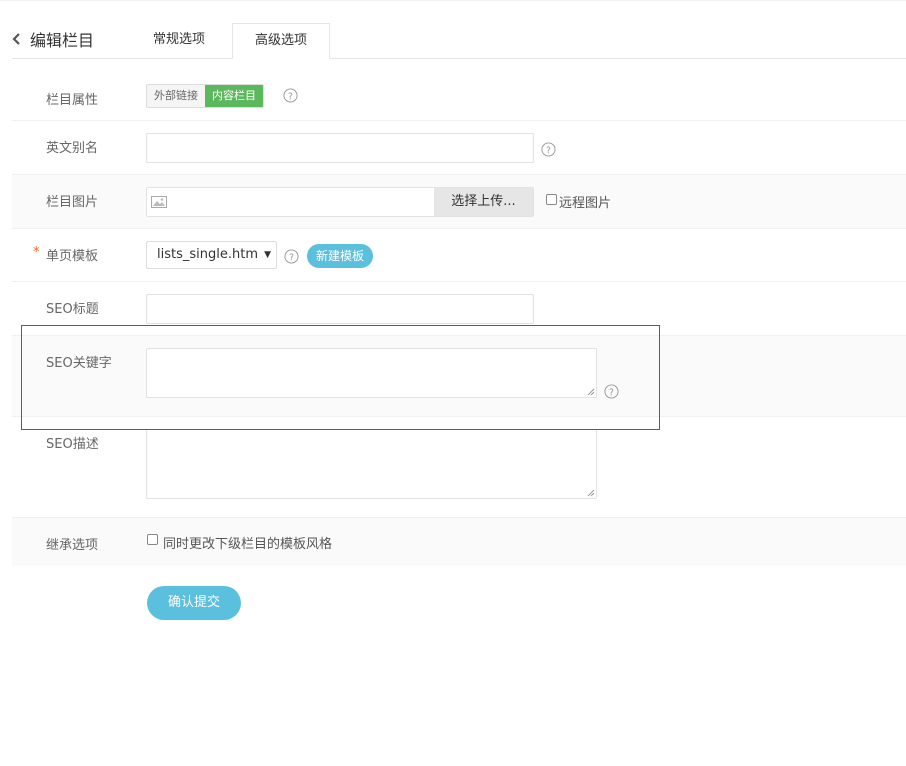  I want to click on submit-button: 确认提交, so click(194, 603).